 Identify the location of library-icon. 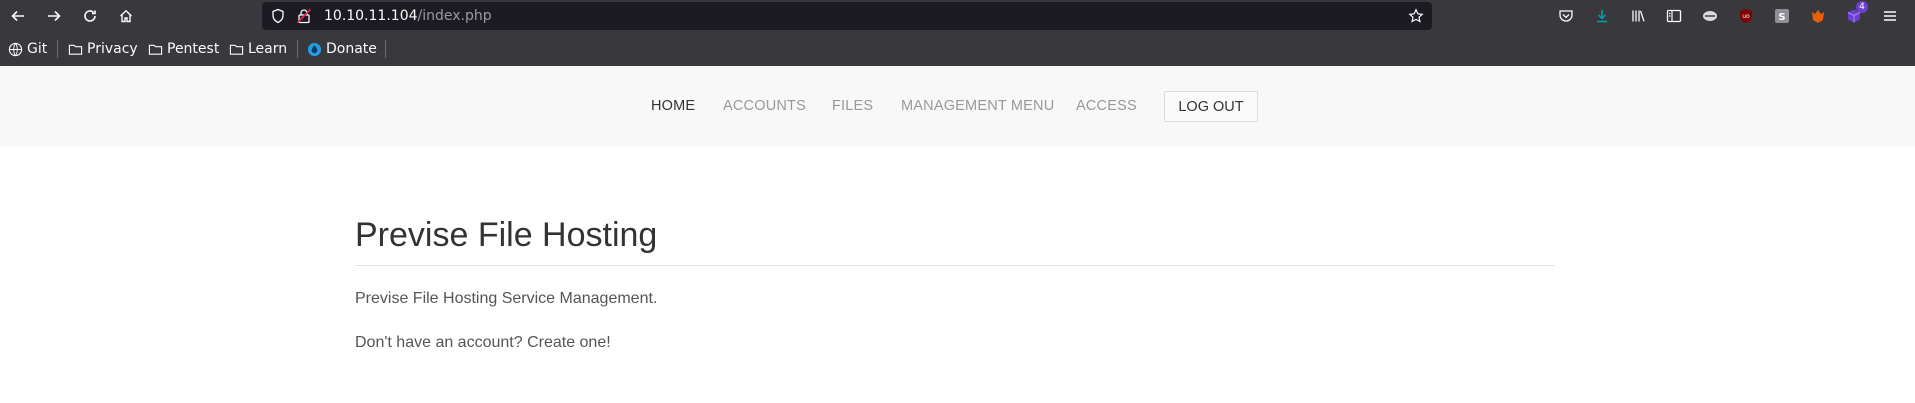
(1638, 16).